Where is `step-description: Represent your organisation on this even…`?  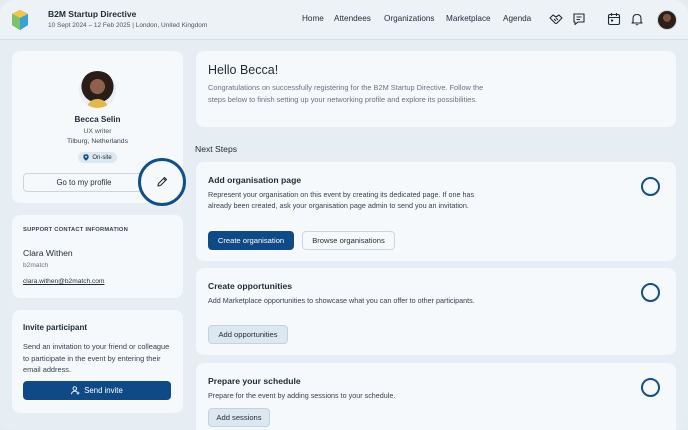 step-description: Represent your organisation on this even… is located at coordinates (341, 200).